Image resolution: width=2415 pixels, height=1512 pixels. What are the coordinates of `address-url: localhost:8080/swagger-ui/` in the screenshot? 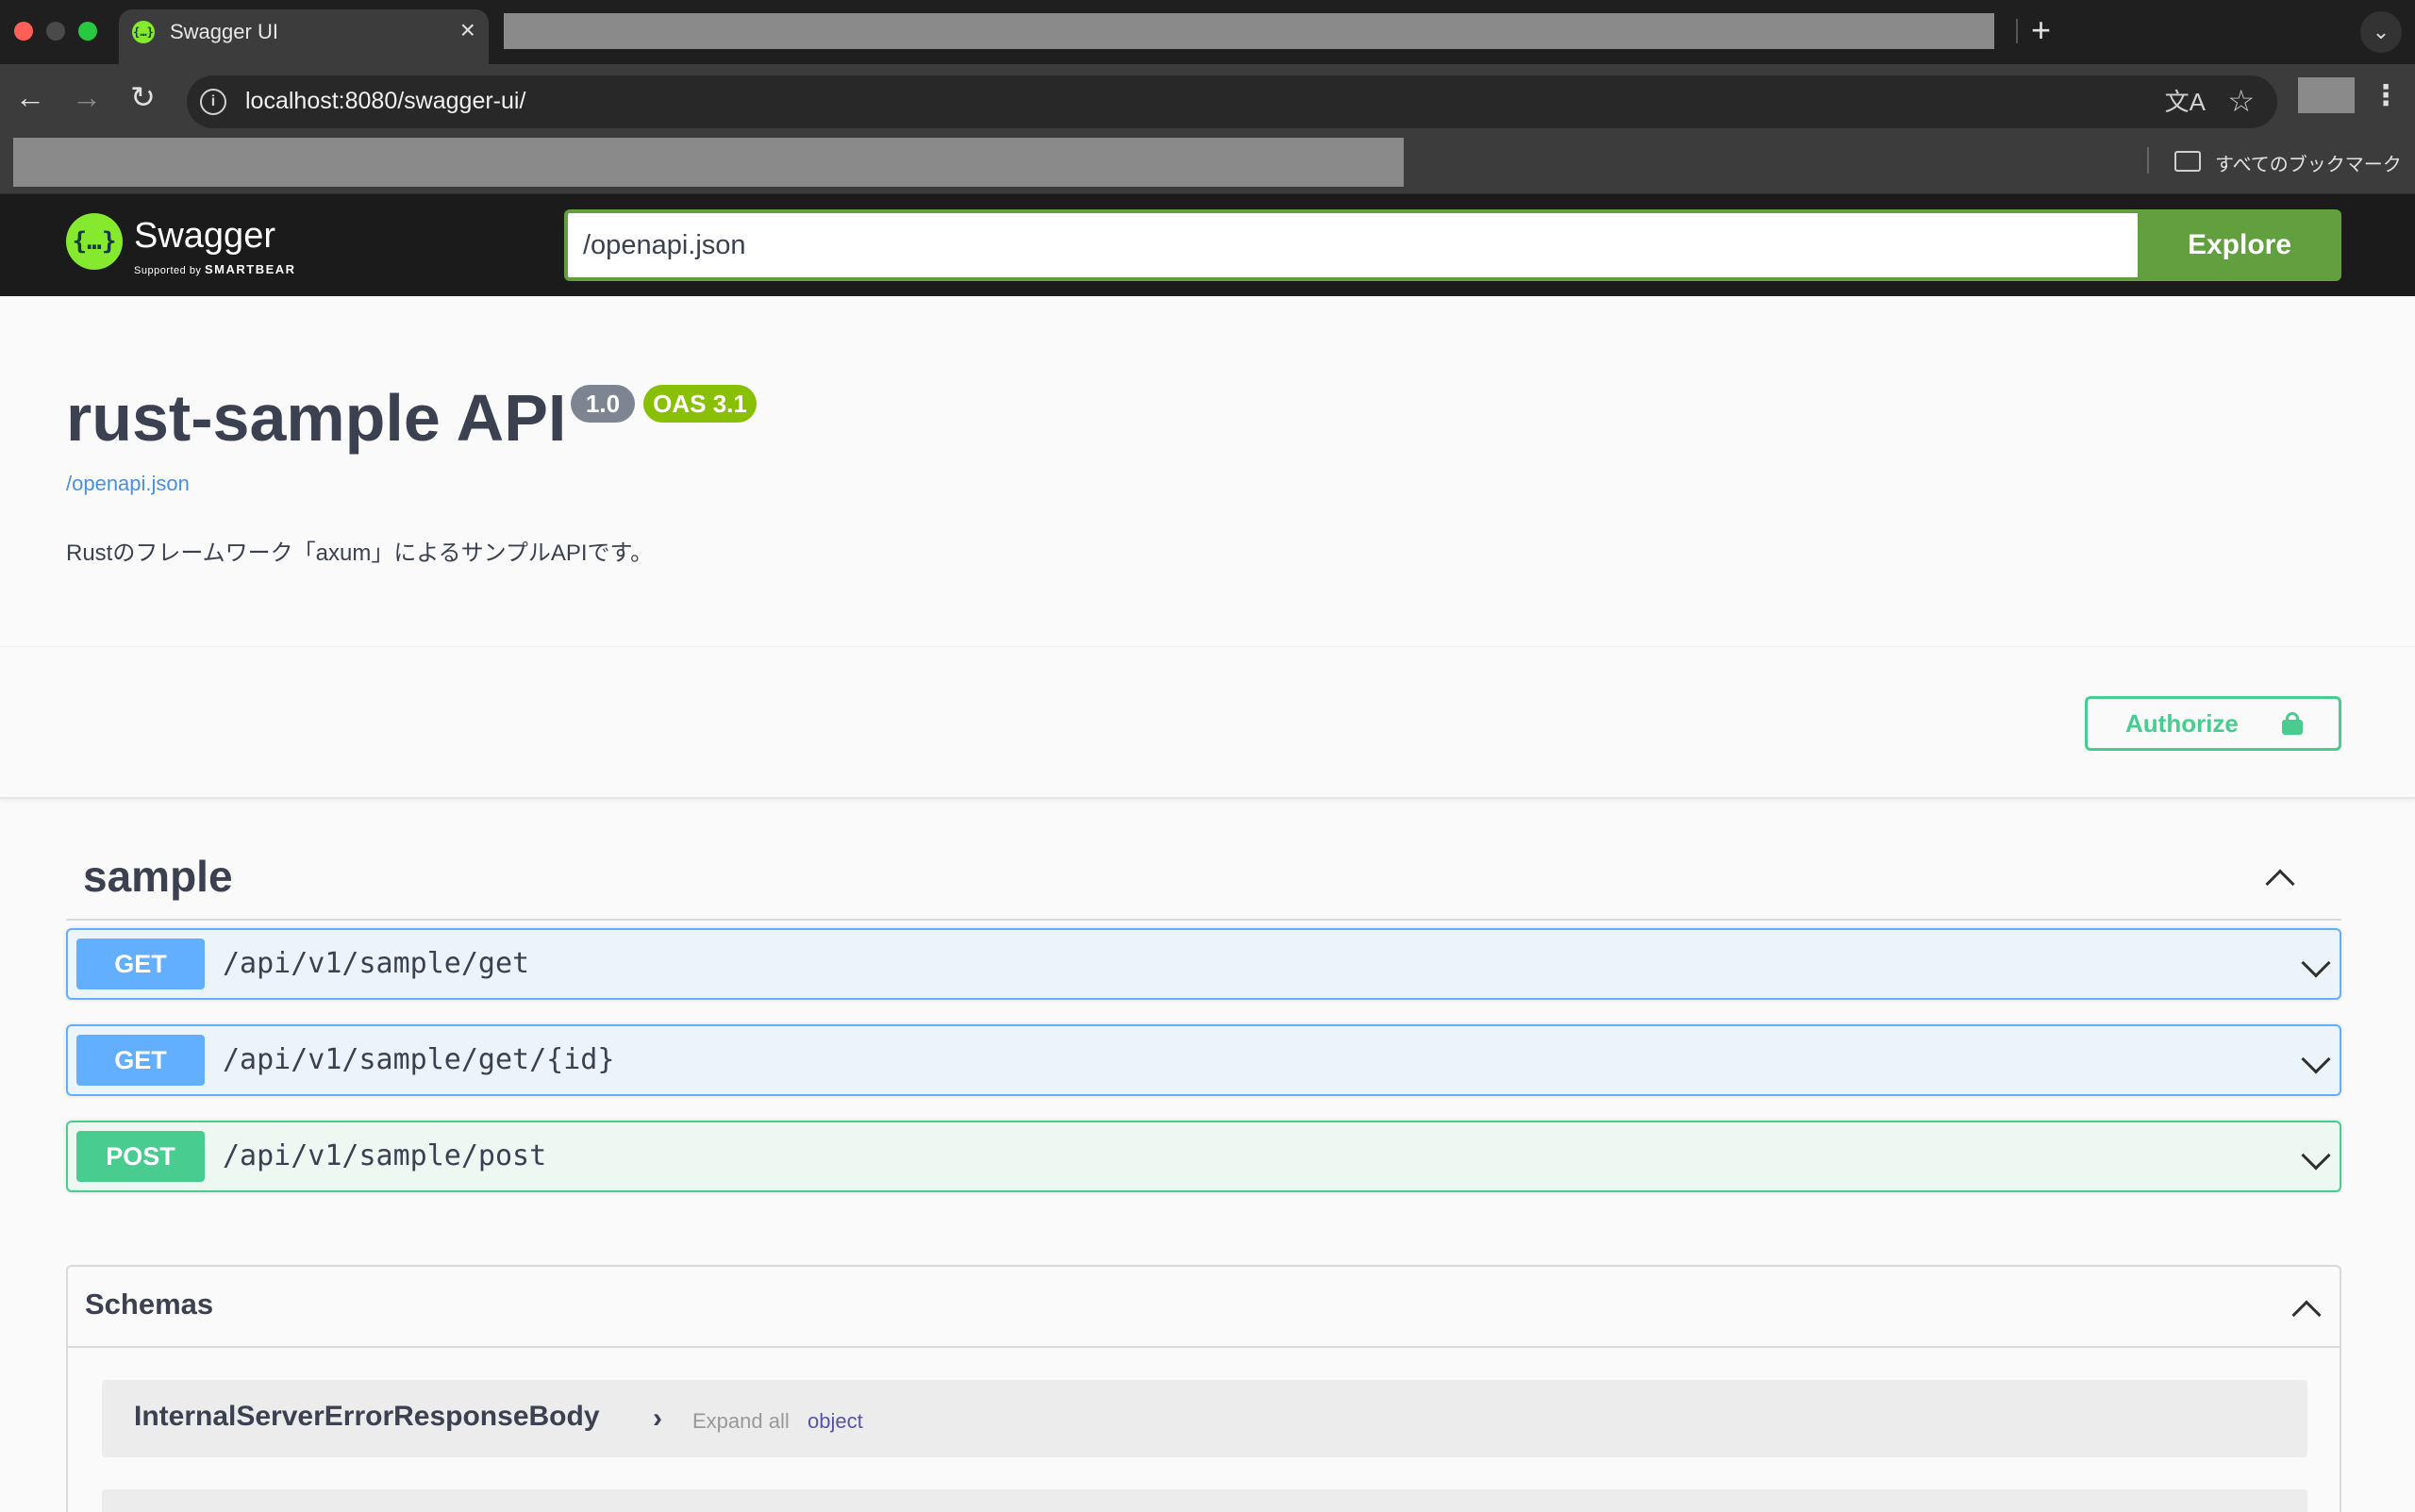 It's located at (385, 101).